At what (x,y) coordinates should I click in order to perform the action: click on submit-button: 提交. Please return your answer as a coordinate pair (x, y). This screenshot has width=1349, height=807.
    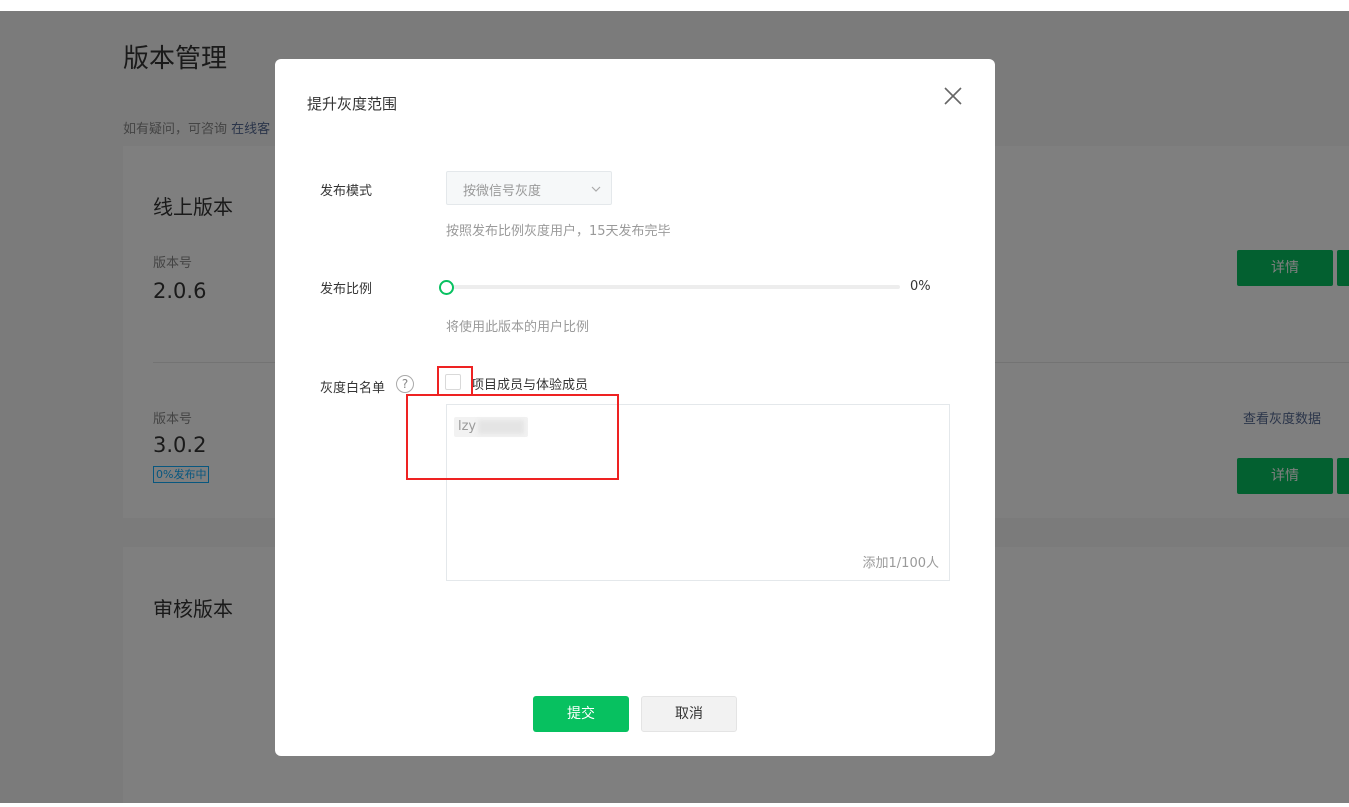
    Looking at the image, I should click on (581, 714).